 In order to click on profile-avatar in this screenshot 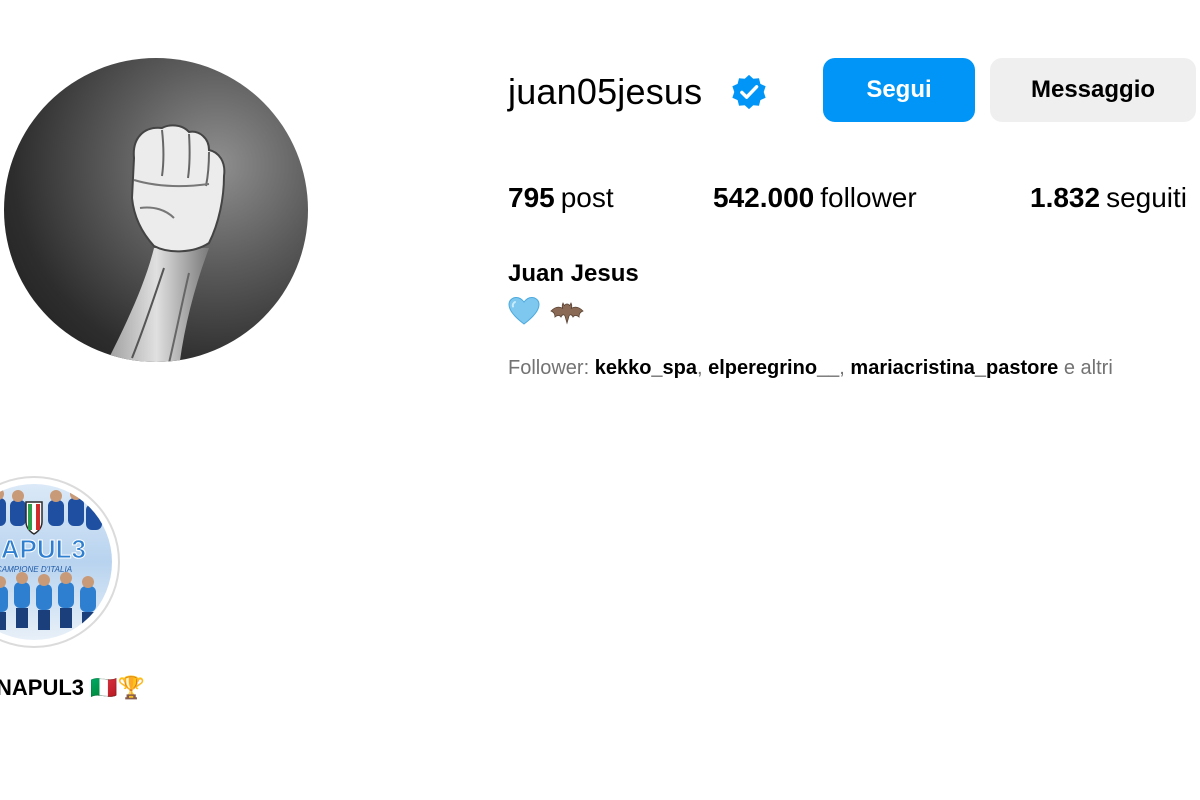, I will do `click(156, 210)`.